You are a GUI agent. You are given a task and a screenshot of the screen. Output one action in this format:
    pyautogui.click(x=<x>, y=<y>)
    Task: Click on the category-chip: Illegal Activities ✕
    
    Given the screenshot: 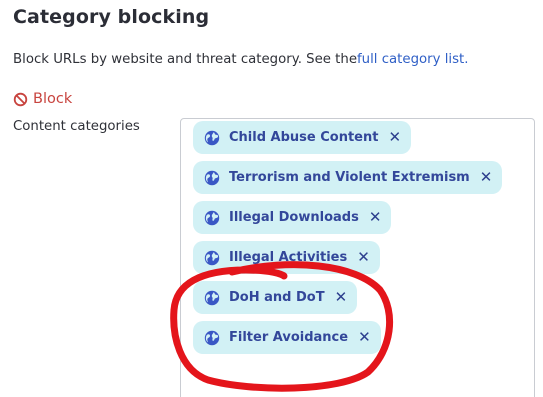 What is the action you would take?
    pyautogui.click(x=286, y=257)
    